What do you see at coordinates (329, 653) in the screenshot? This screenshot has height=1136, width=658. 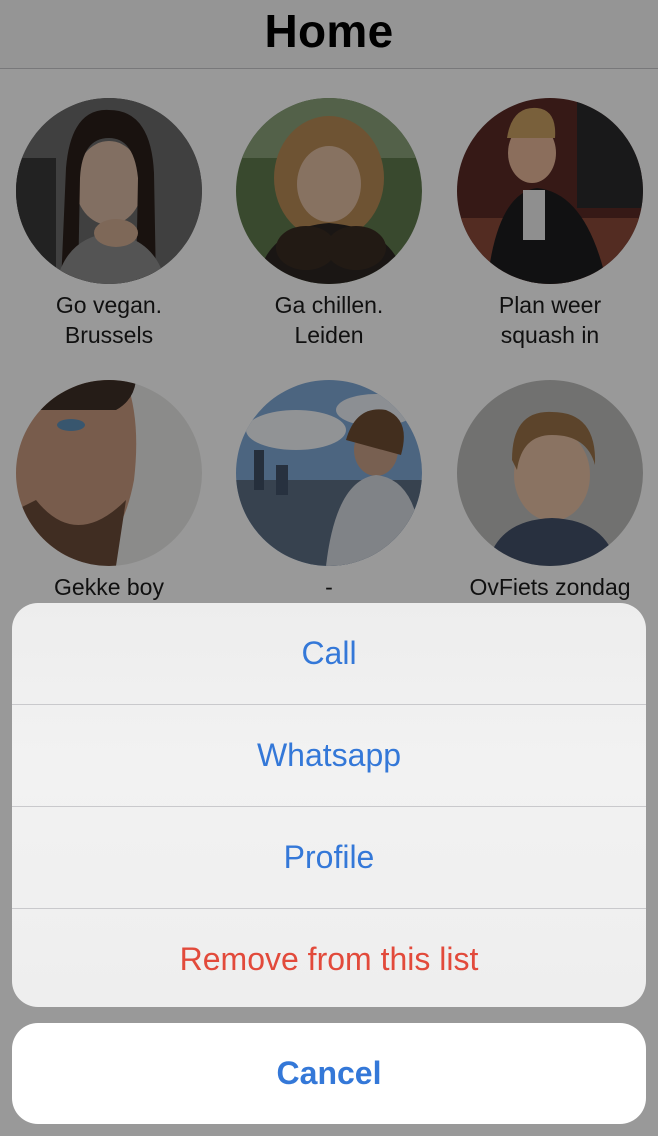 I see `call-action-button: Call` at bounding box center [329, 653].